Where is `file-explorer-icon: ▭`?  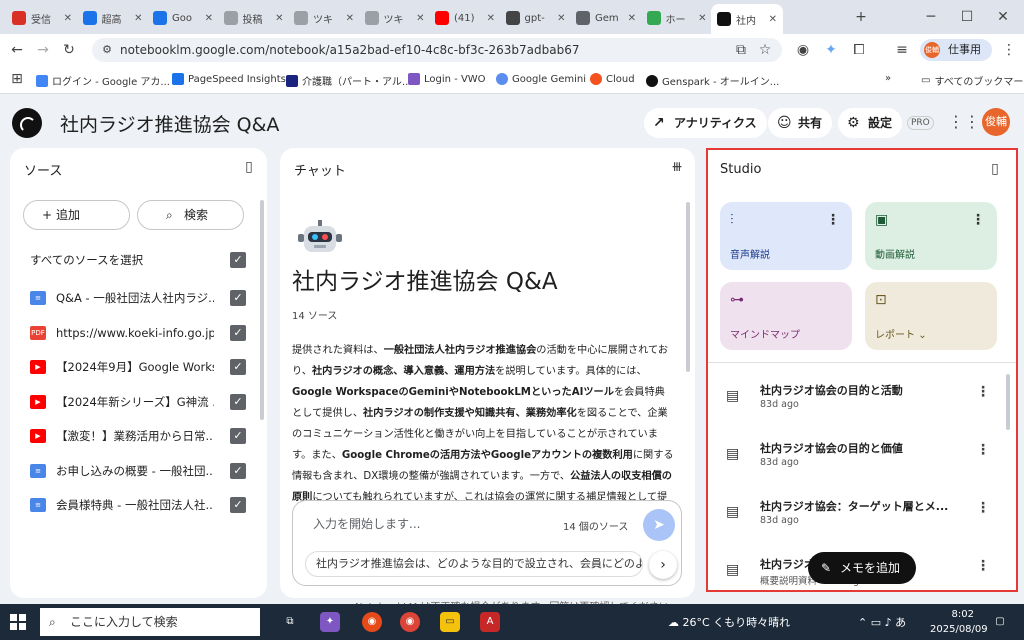 file-explorer-icon: ▭ is located at coordinates (450, 622).